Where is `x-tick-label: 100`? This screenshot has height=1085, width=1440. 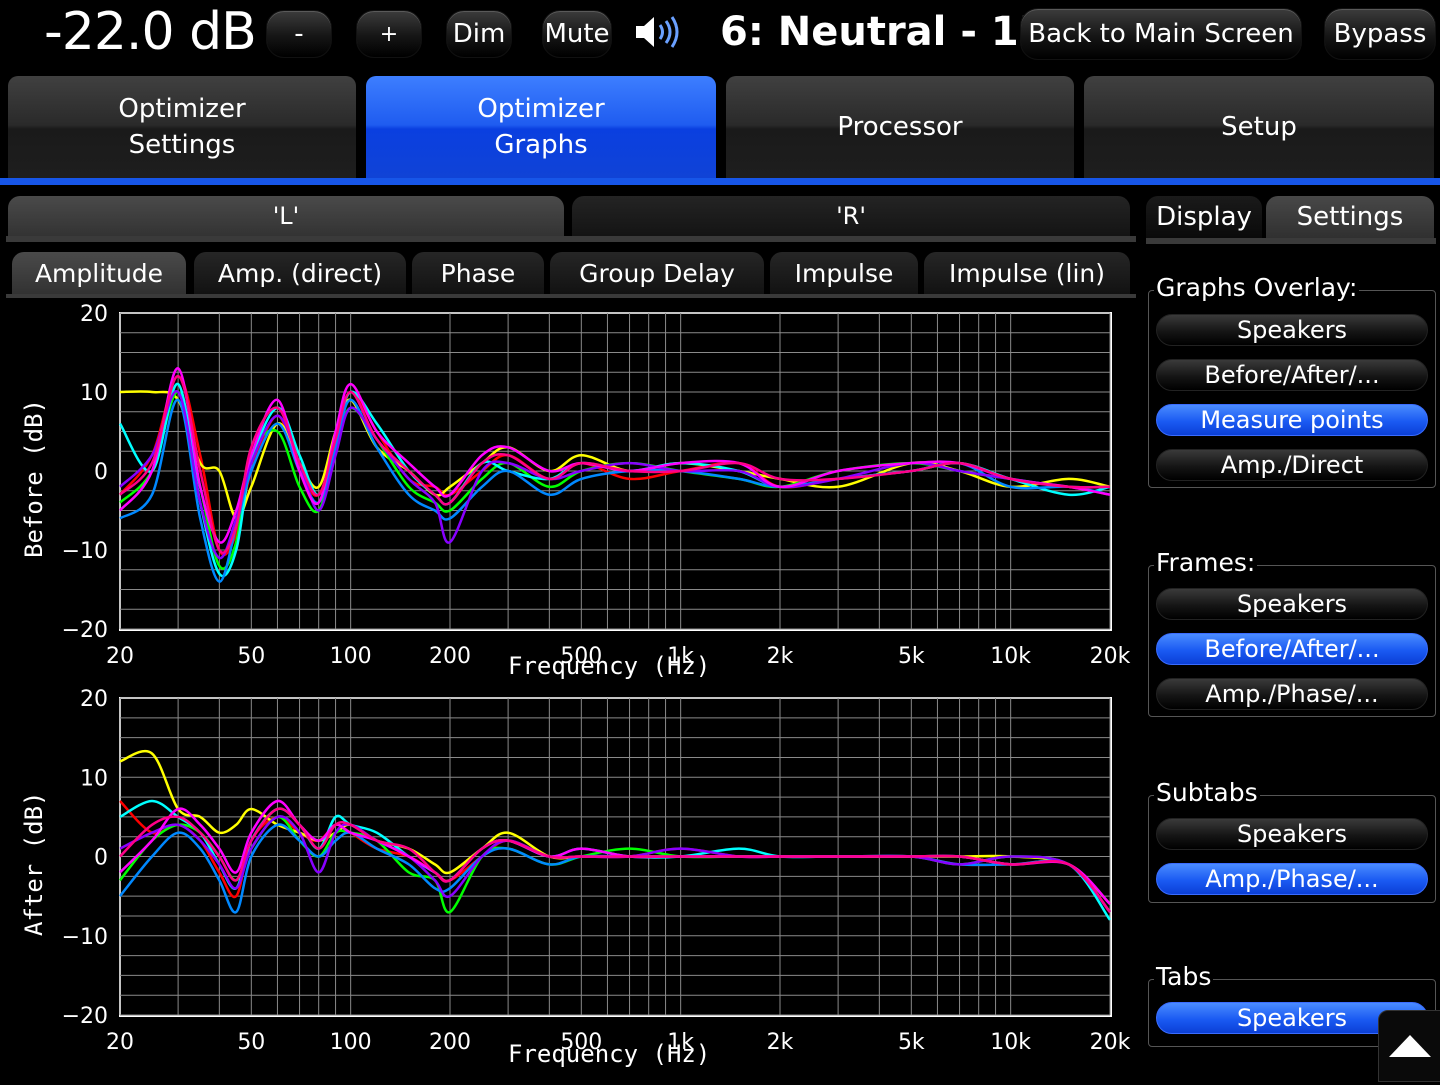
x-tick-label: 100 is located at coordinates (351, 1042).